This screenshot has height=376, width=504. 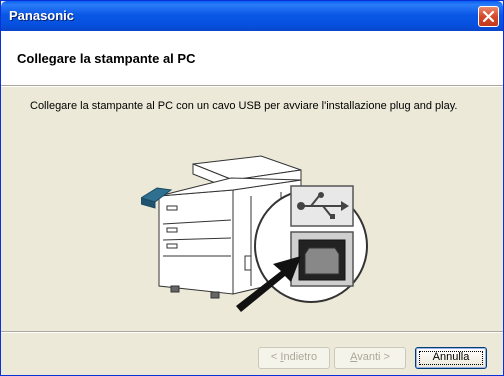 I want to click on page-title: Collegare la stampante al PC, so click(x=106, y=58).